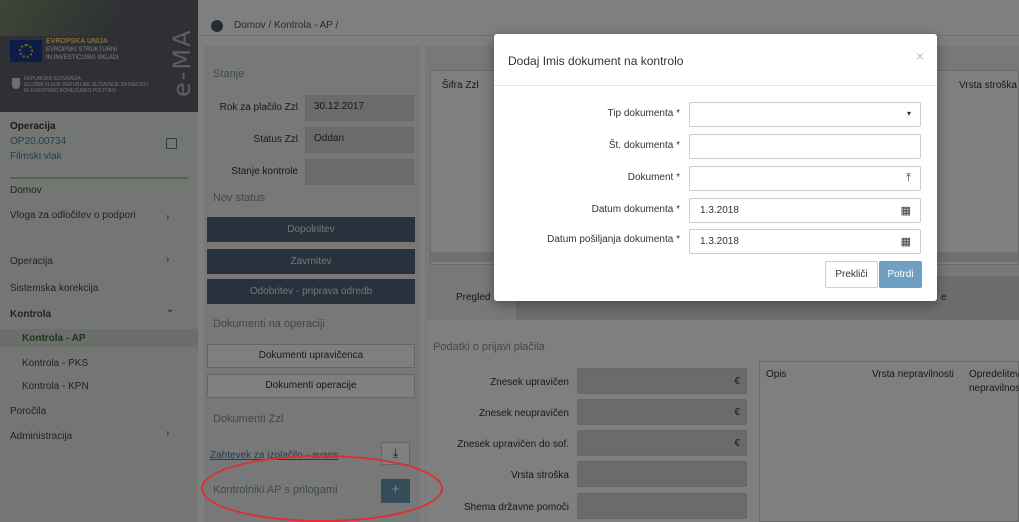 The image size is (1019, 522). I want to click on close-icon: ×, so click(920, 56).